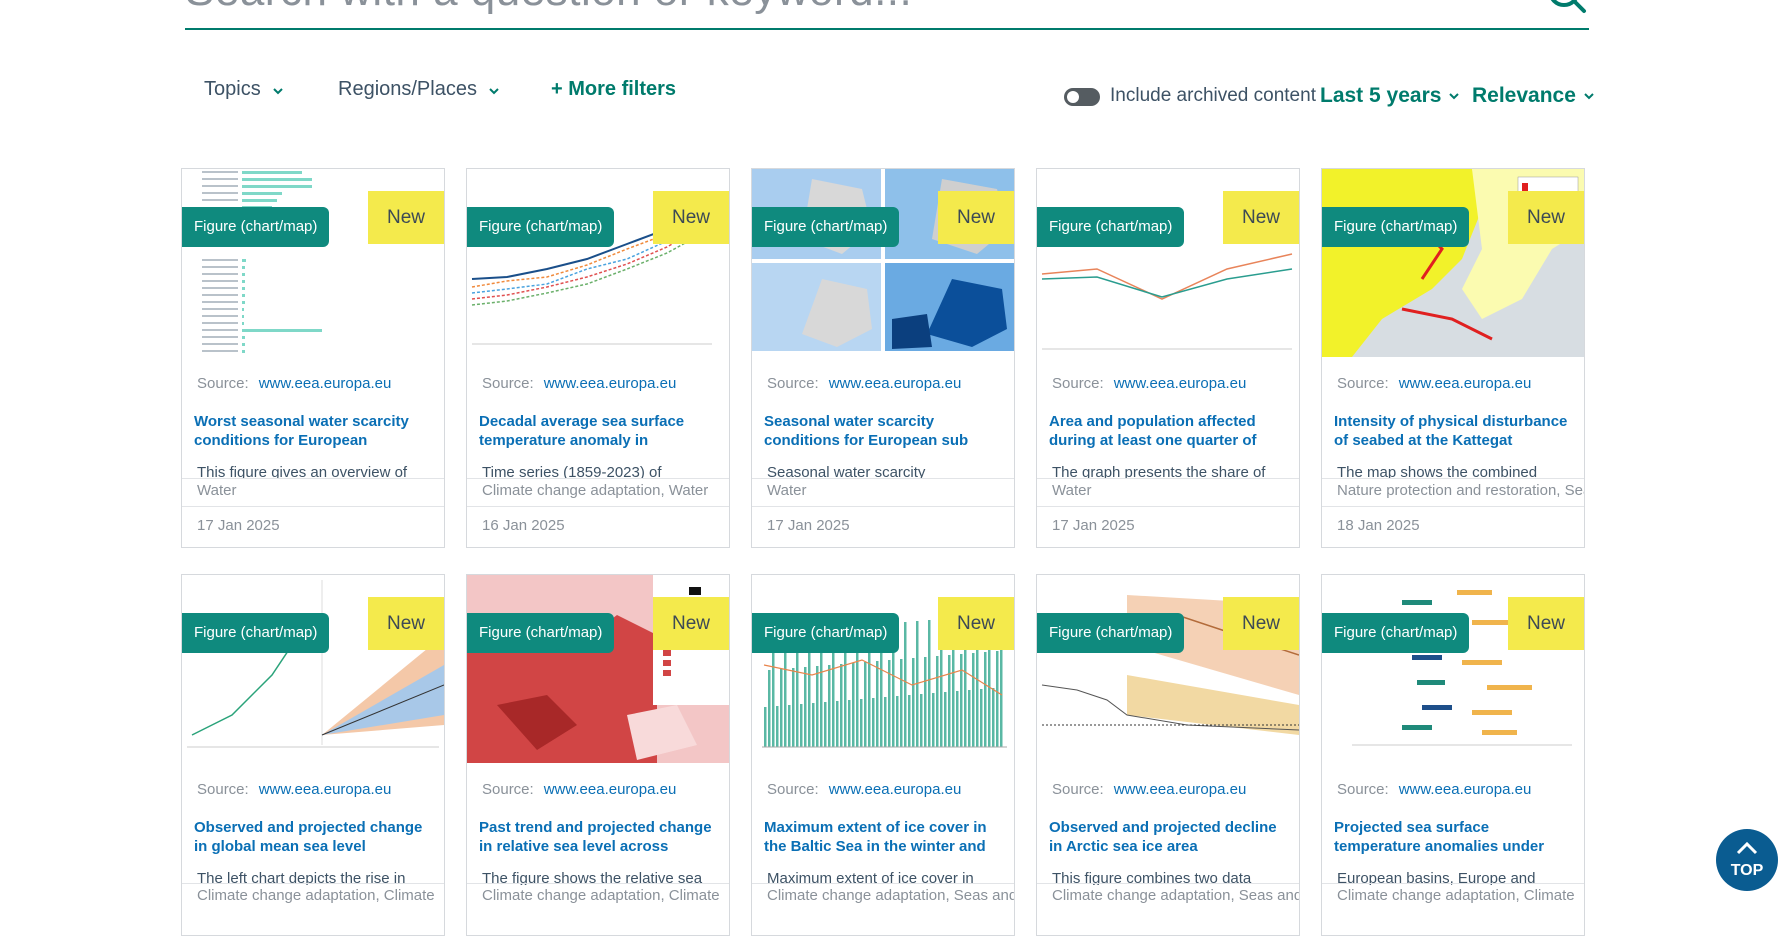 The width and height of the screenshot is (1788, 936). What do you see at coordinates (1747, 860) in the screenshot?
I see `back-to-top-button: TOP` at bounding box center [1747, 860].